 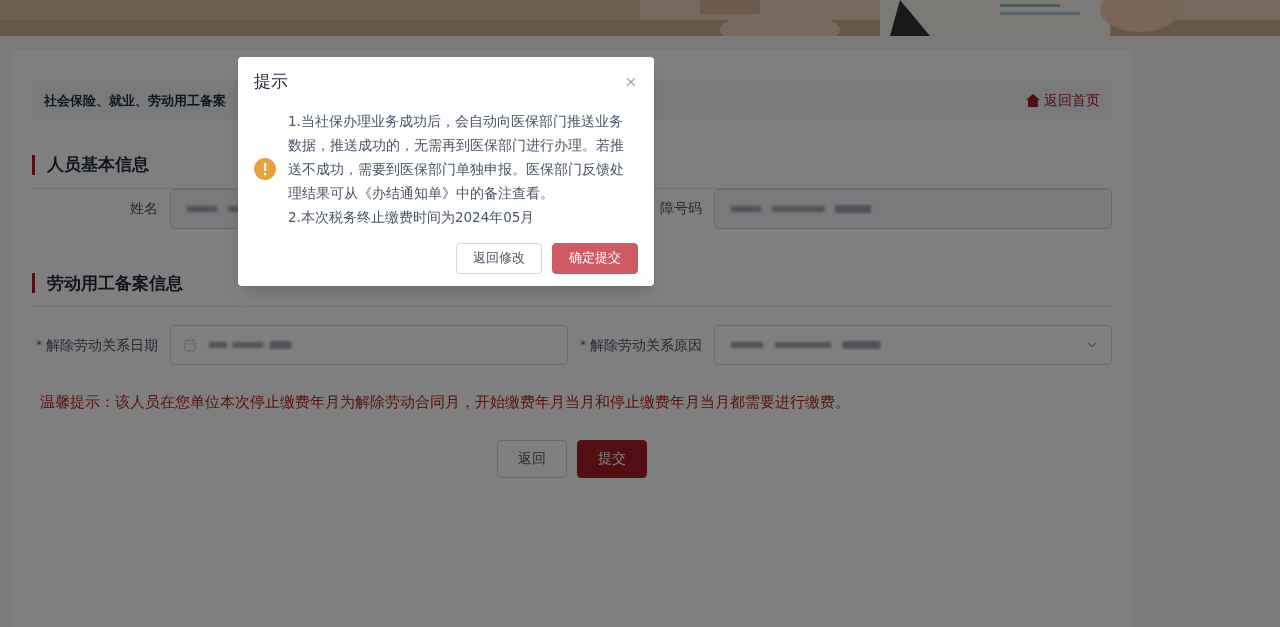 I want to click on warning-text: 温馨提示：该人员在您单位本次停止缴费年月为解除劳动合同月，开始缴费年月当月和停止缴费年月当月都需要进行缴费。, so click(x=445, y=402).